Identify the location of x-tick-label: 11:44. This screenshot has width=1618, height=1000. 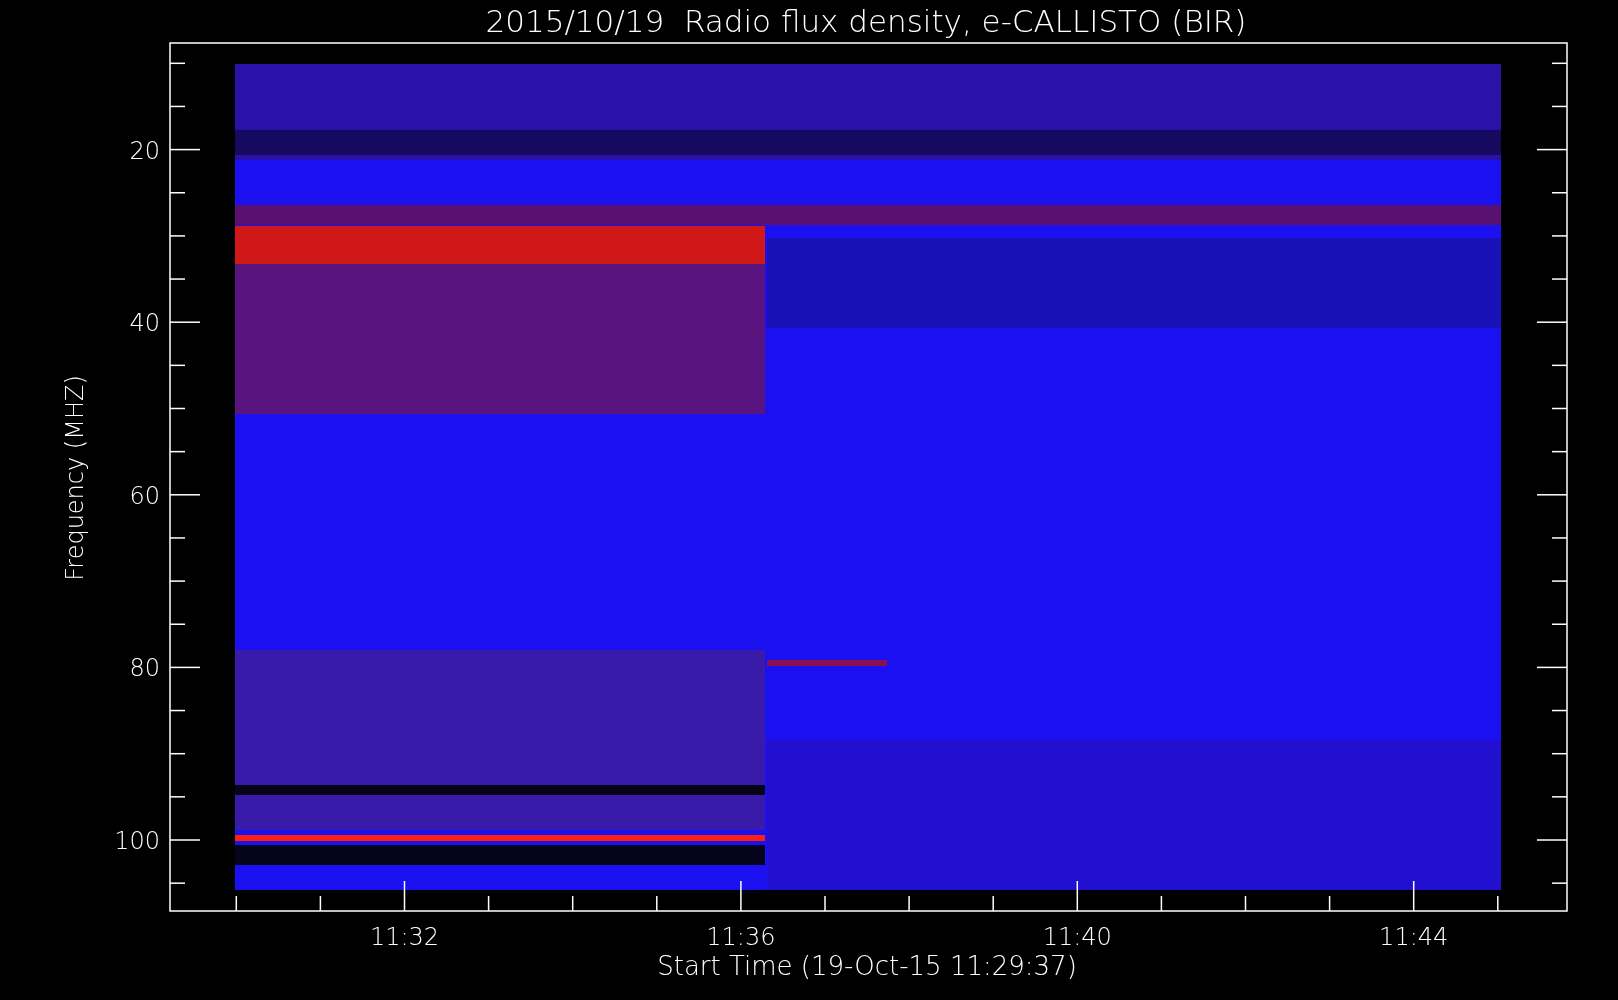
(1414, 937).